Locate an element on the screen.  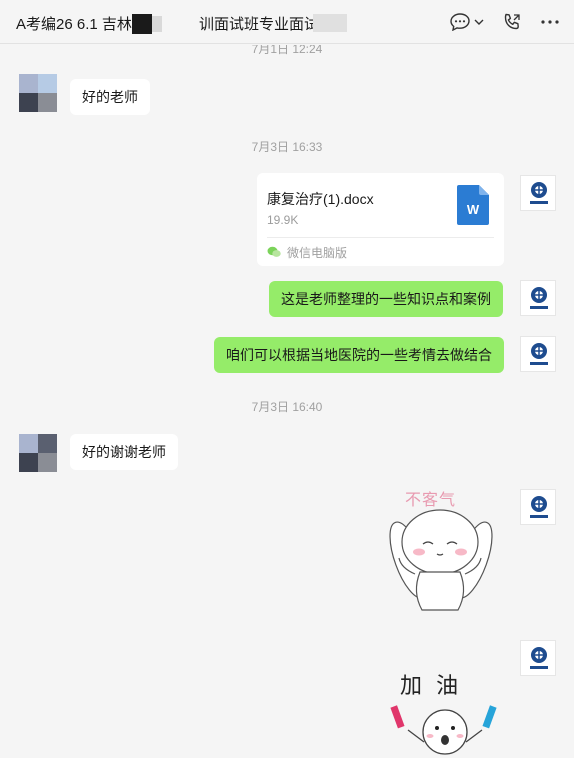
chat-header: A考编26 6.1 吉林 训面试班专业面试 is located at coordinates (287, 22).